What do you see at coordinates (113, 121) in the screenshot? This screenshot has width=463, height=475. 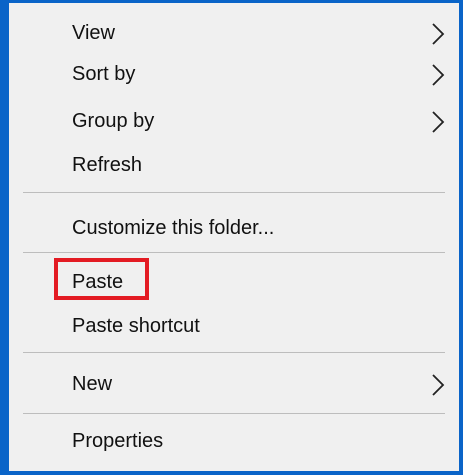 I see `menu-item-group-by-label: Group by` at bounding box center [113, 121].